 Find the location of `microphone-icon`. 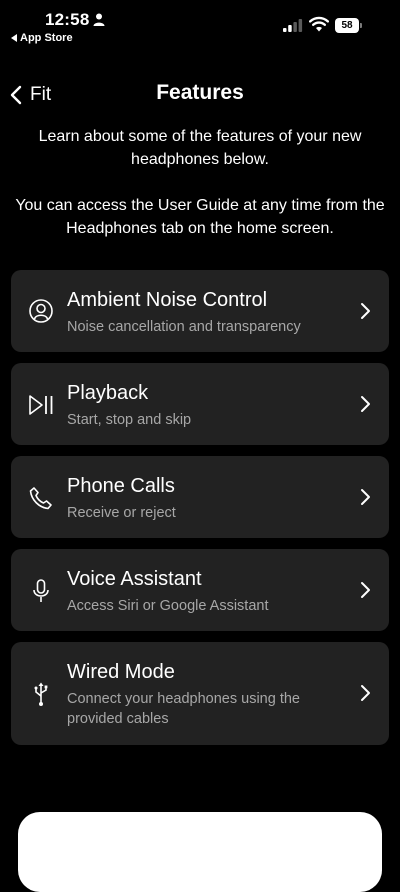

microphone-icon is located at coordinates (41, 590).